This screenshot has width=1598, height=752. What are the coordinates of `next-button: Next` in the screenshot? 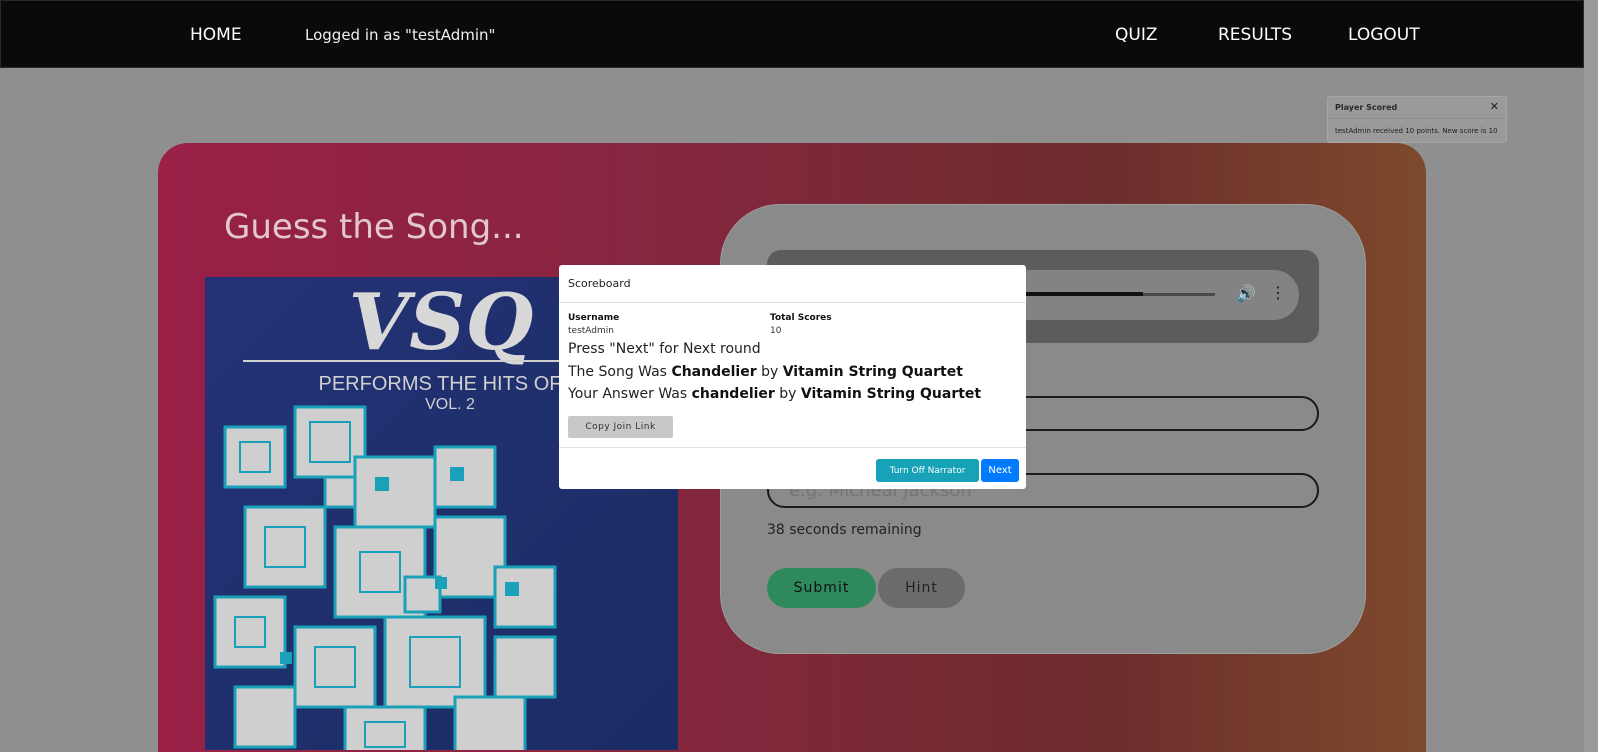 It's located at (1000, 470).